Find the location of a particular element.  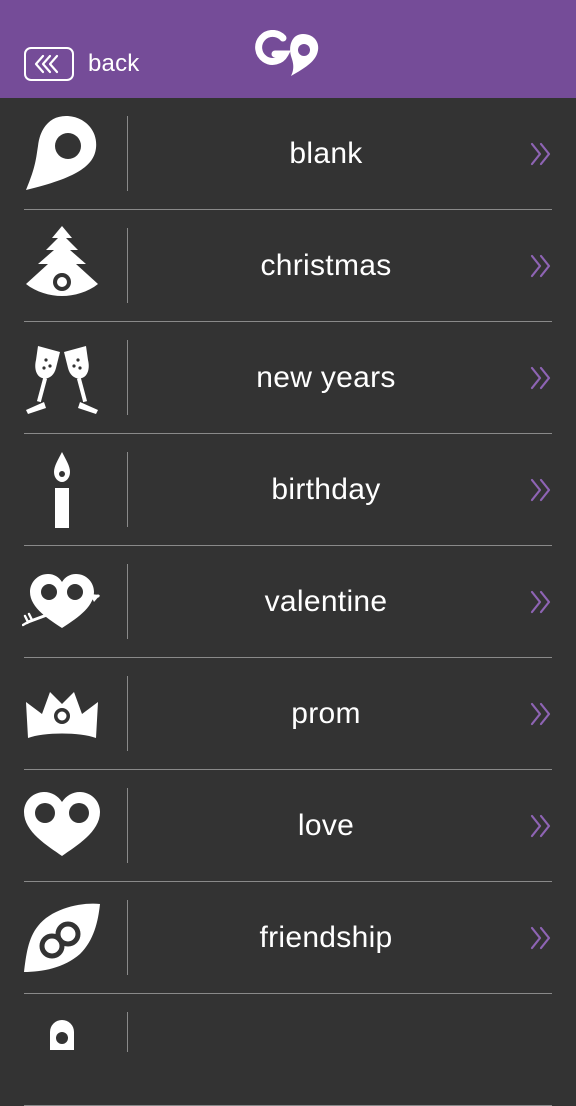

list-item-new-years: new years is located at coordinates (288, 378).